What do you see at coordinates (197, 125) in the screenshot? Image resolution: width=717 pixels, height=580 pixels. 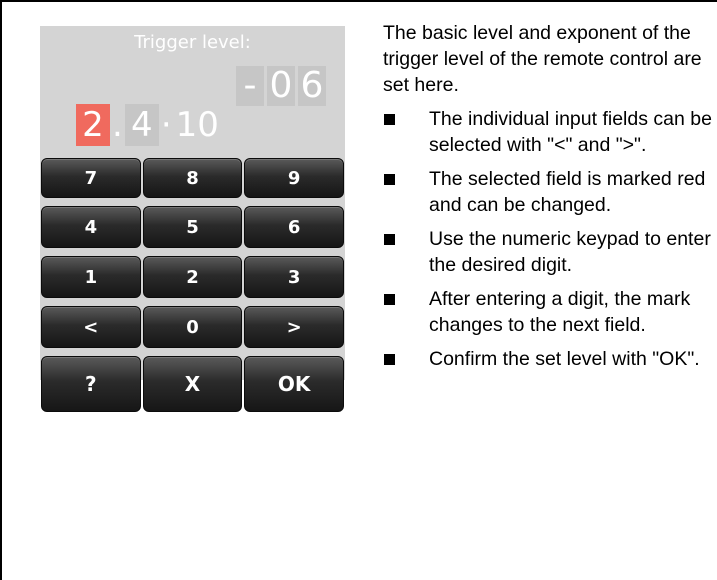 I see `exponent-base: 10` at bounding box center [197, 125].